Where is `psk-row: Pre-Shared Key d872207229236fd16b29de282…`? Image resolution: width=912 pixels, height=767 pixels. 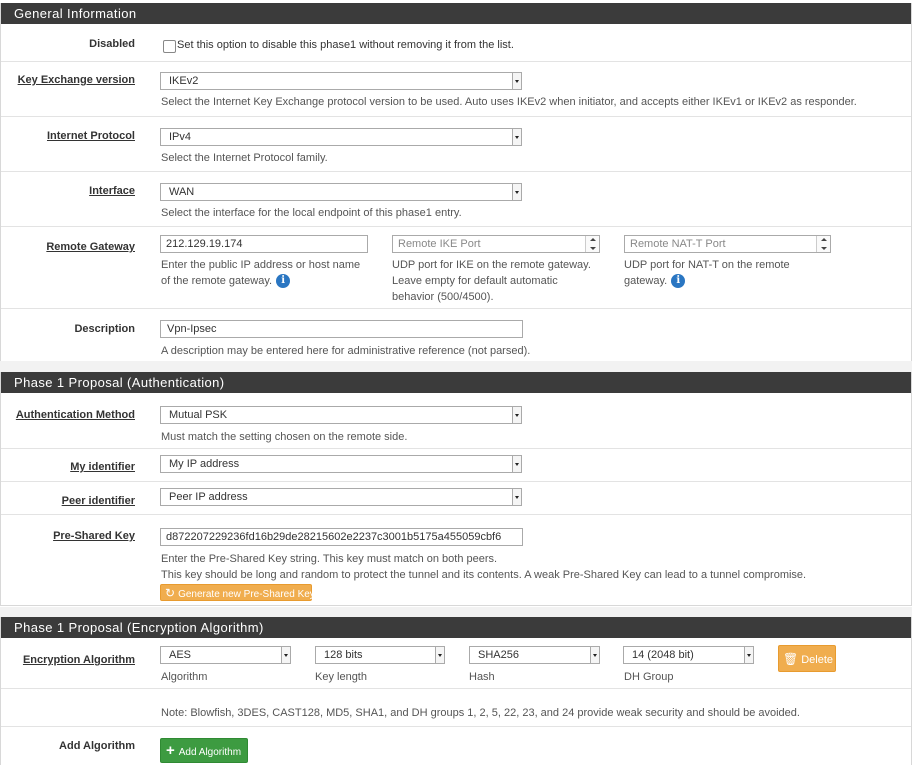 psk-row: Pre-Shared Key d872207229236fd16b29de282… is located at coordinates (456, 560).